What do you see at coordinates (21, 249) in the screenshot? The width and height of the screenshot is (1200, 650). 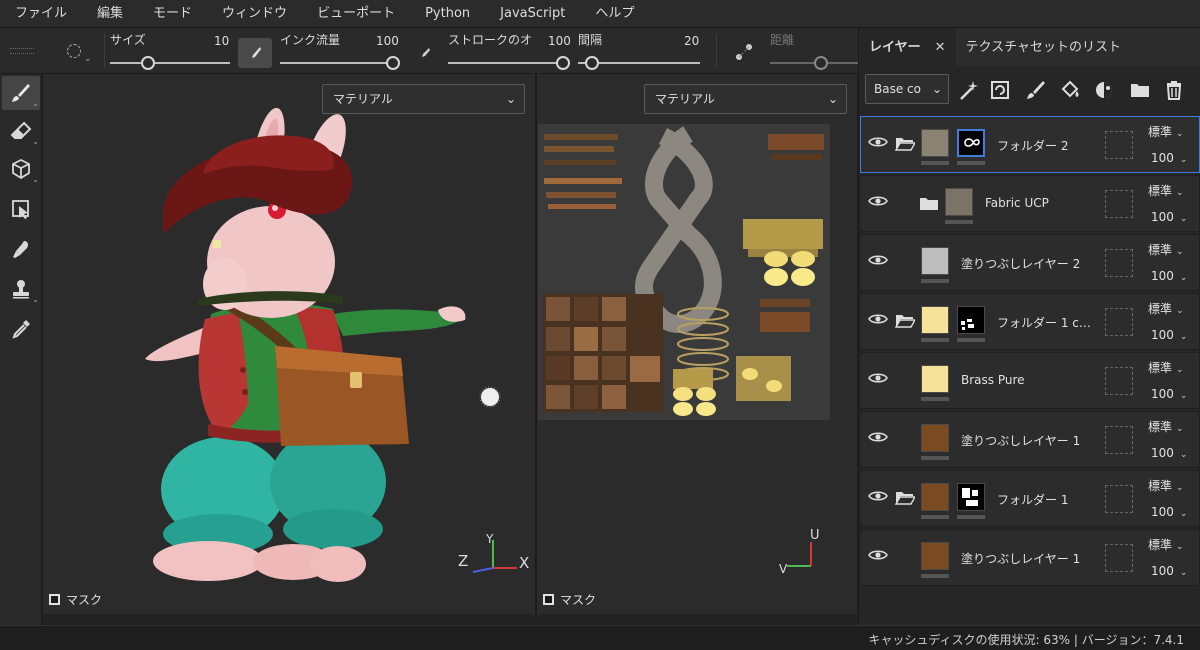 I see `smudge-tool` at bounding box center [21, 249].